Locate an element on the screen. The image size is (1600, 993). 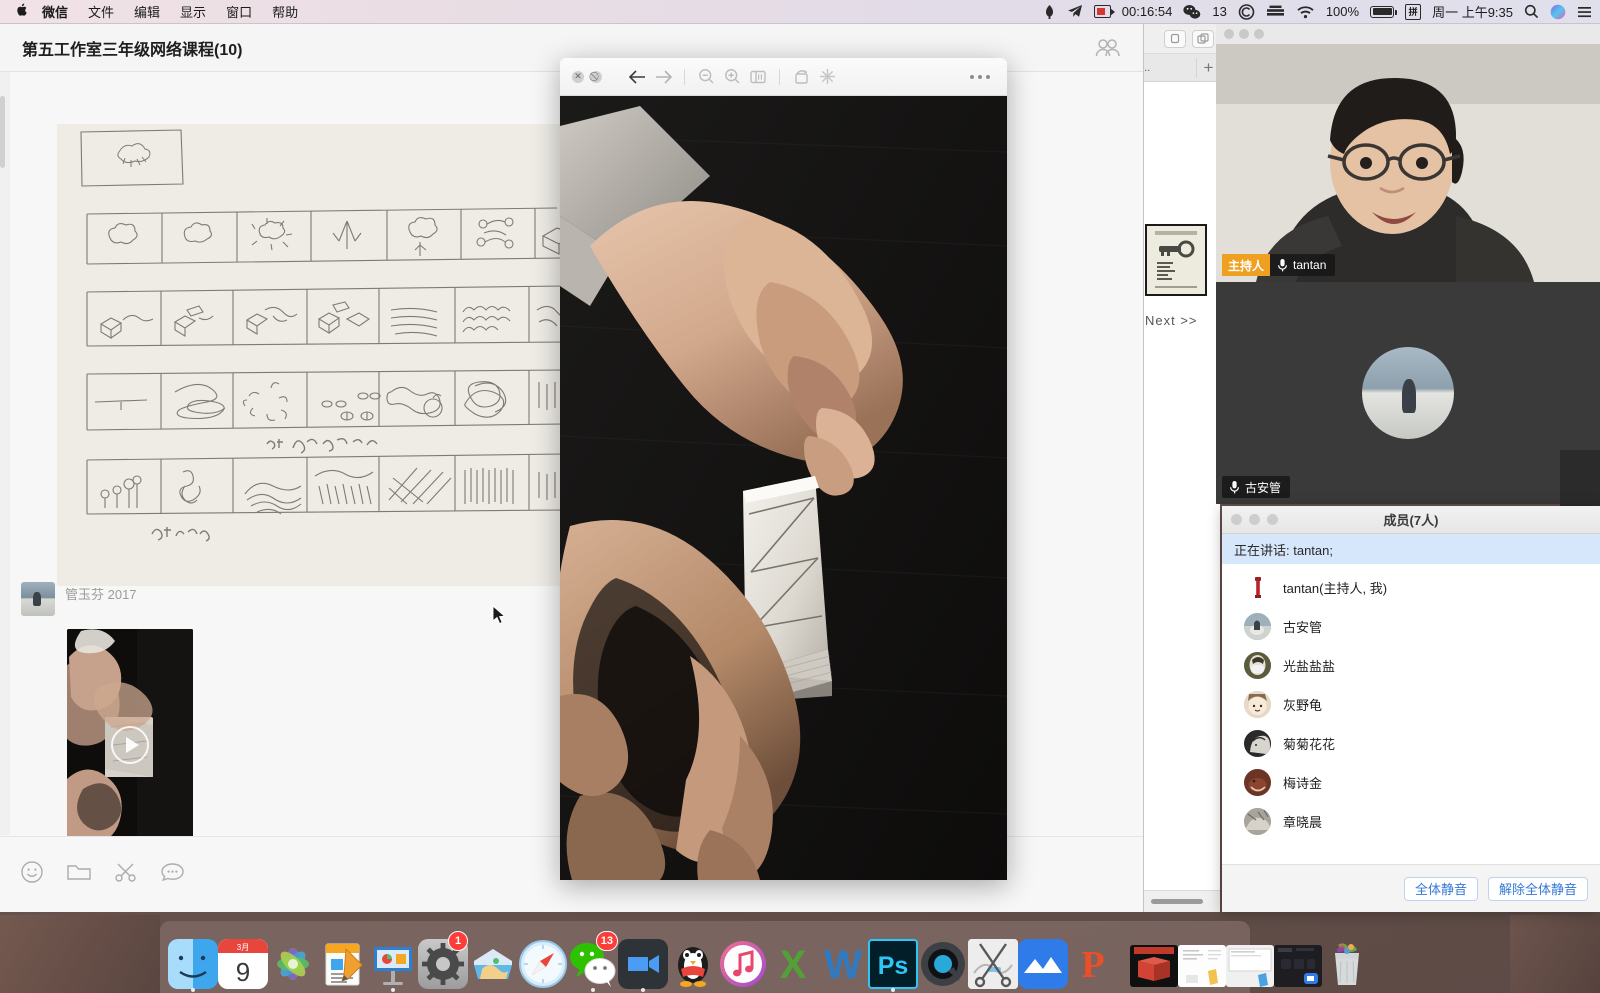
macos-dock: 3月 9 1 13 X W Ps P is located at coordinates (759, 957).